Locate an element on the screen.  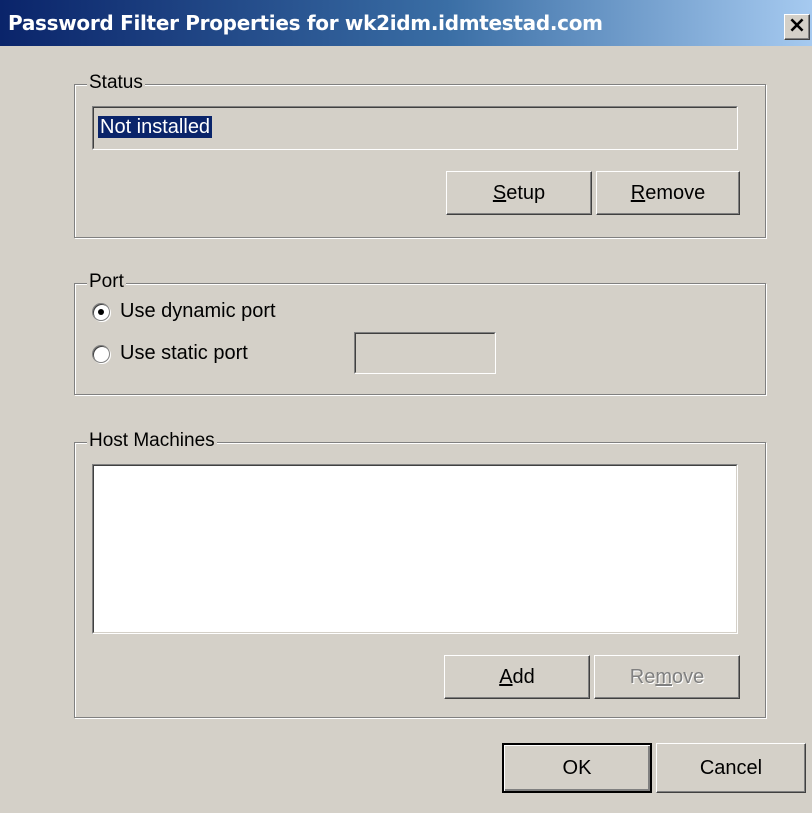
remove-host-button: Remove is located at coordinates (667, 677).